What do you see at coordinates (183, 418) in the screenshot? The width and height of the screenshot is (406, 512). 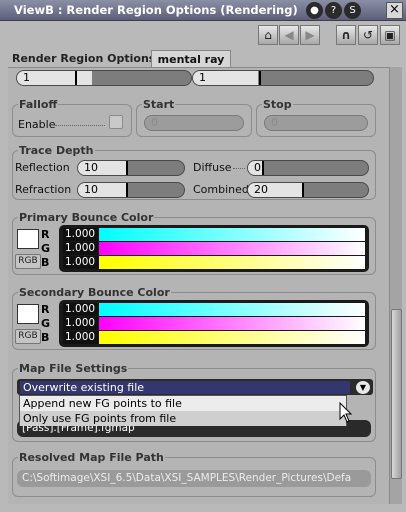 I see `dropdown-option-only-use: Only use FG points from file` at bounding box center [183, 418].